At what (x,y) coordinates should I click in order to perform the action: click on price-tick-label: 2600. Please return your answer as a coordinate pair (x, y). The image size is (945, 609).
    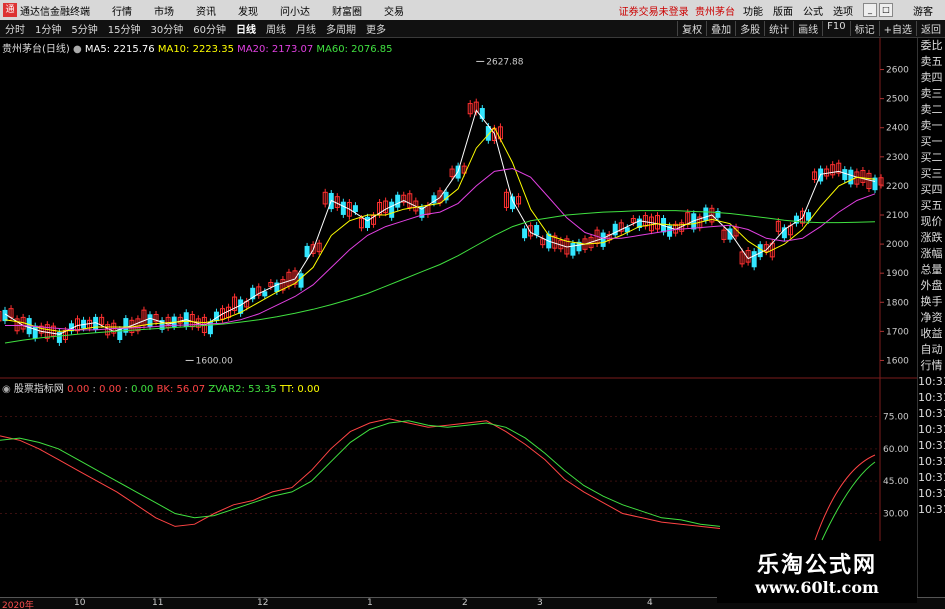
    Looking at the image, I should click on (897, 71).